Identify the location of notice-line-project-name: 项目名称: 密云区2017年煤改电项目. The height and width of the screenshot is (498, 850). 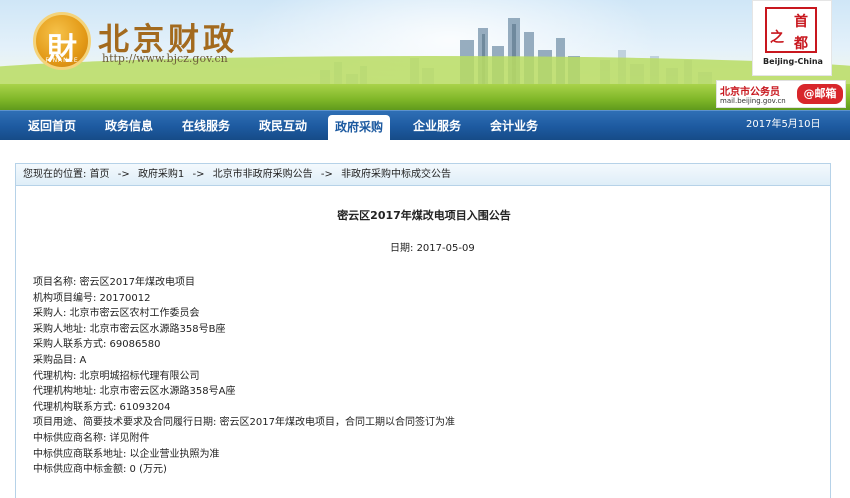
(114, 282).